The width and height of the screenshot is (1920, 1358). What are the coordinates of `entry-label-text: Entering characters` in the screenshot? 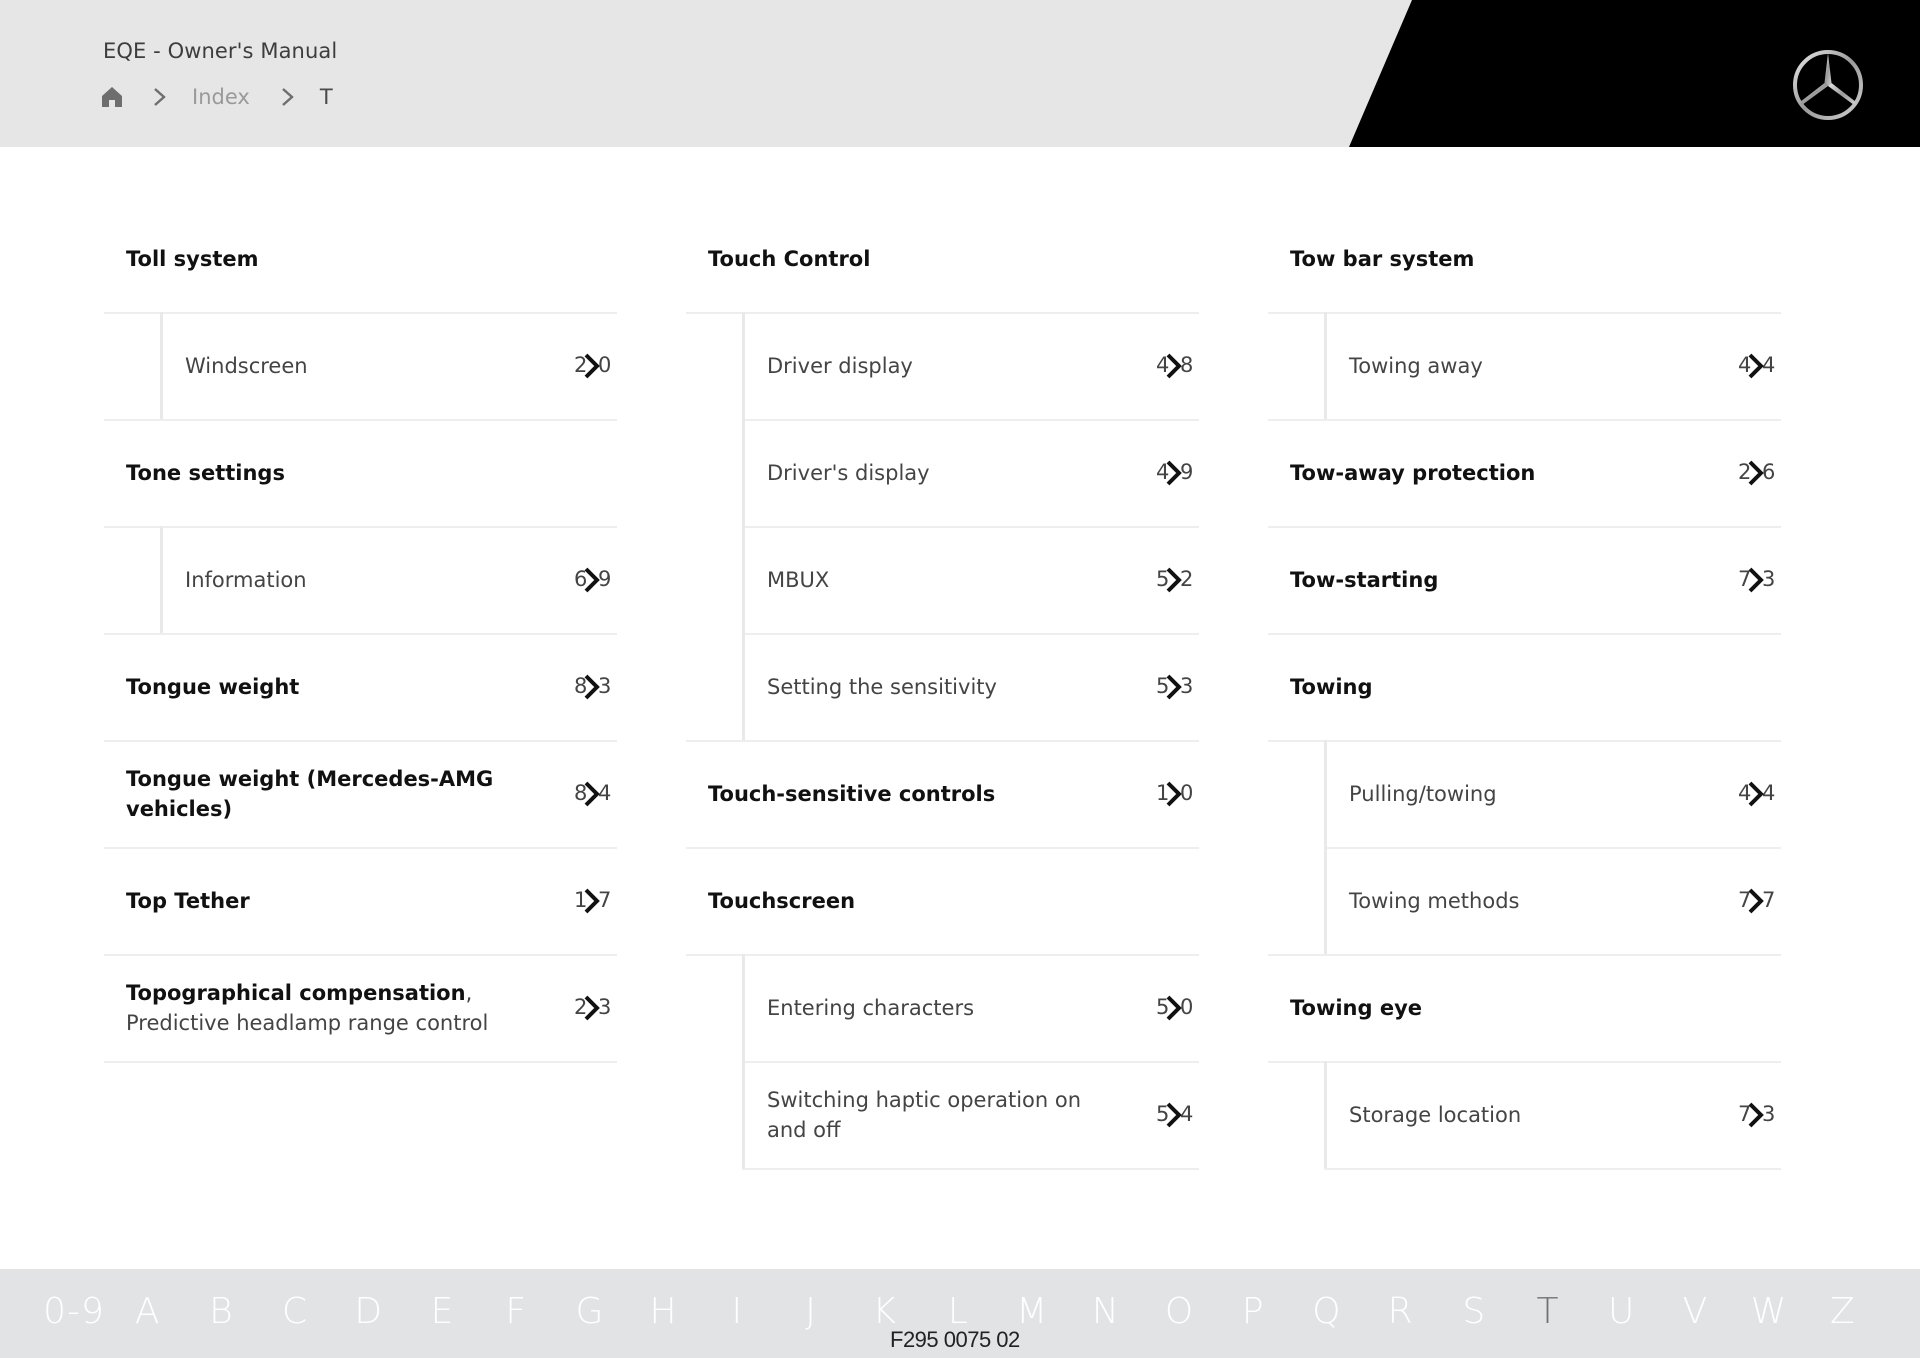 It's located at (871, 1007).